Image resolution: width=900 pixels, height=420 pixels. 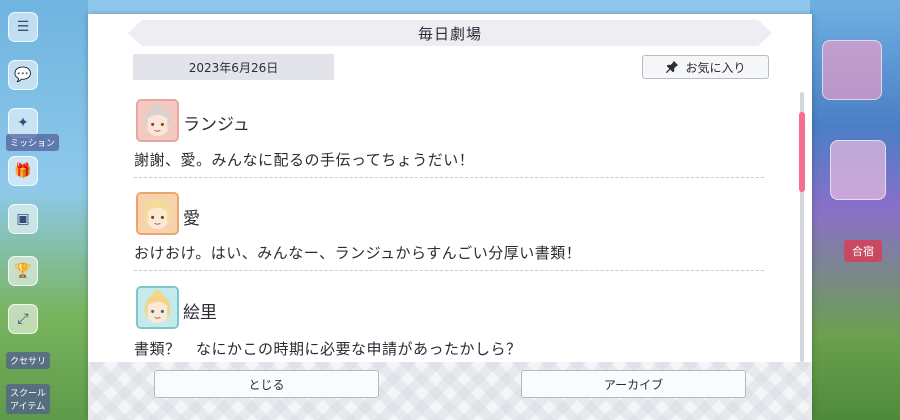 What do you see at coordinates (855, 210) in the screenshot?
I see `background-right-panel: 合宿` at bounding box center [855, 210].